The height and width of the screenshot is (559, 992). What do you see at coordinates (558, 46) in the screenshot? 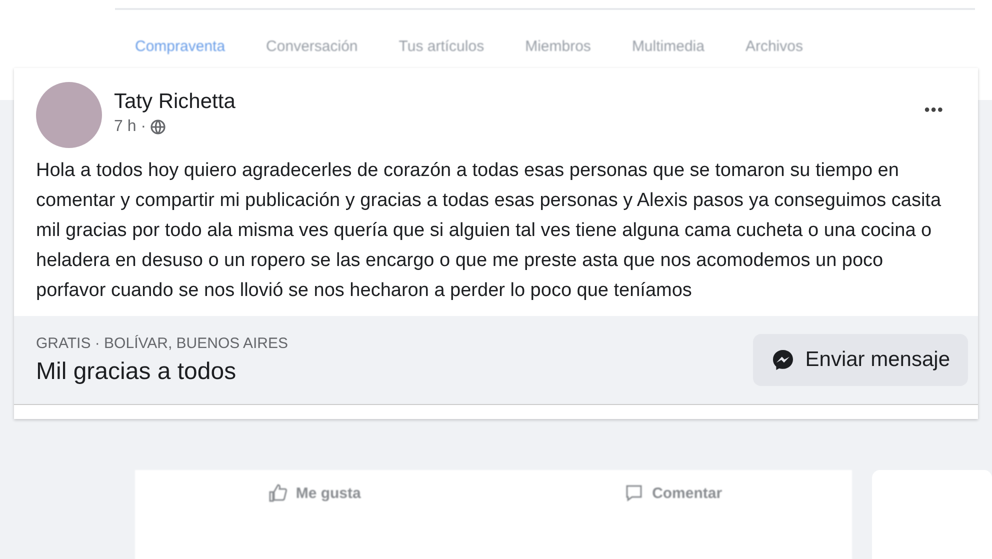
I see `group-tab: Miembros` at bounding box center [558, 46].